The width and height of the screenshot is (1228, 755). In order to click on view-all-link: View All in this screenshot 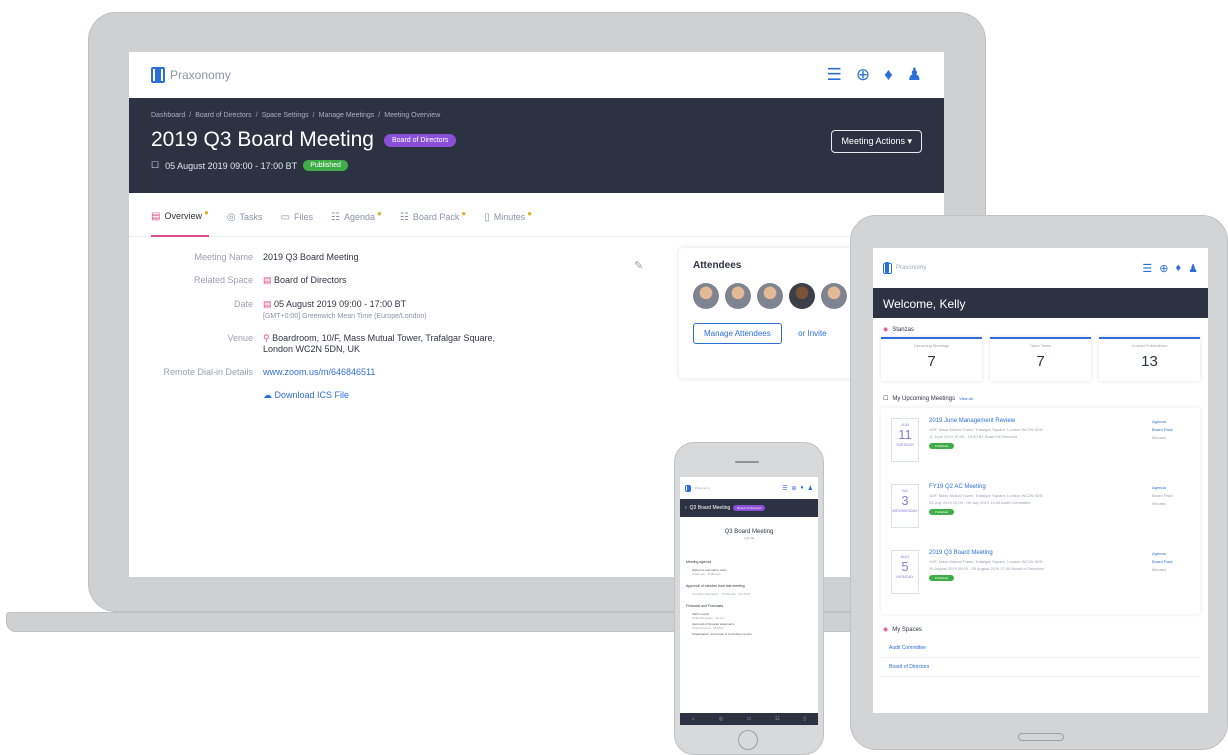, I will do `click(966, 398)`.